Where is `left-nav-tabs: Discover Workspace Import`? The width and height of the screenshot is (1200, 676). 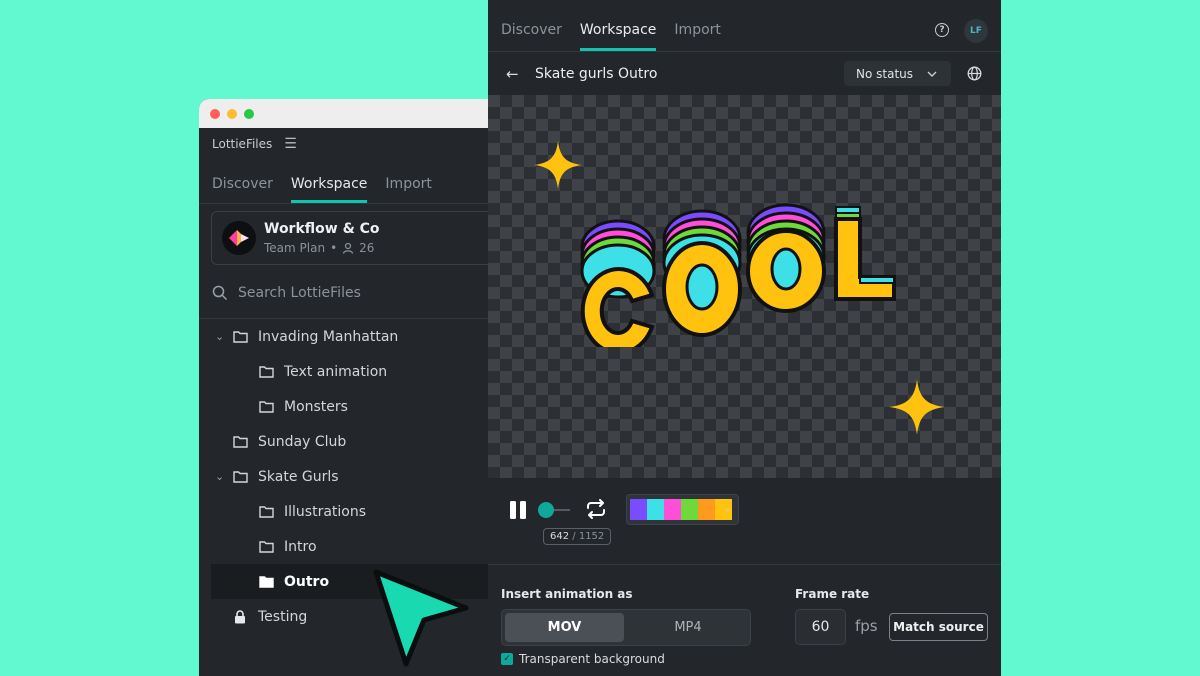
left-nav-tabs: Discover Workspace Import is located at coordinates (359, 182).